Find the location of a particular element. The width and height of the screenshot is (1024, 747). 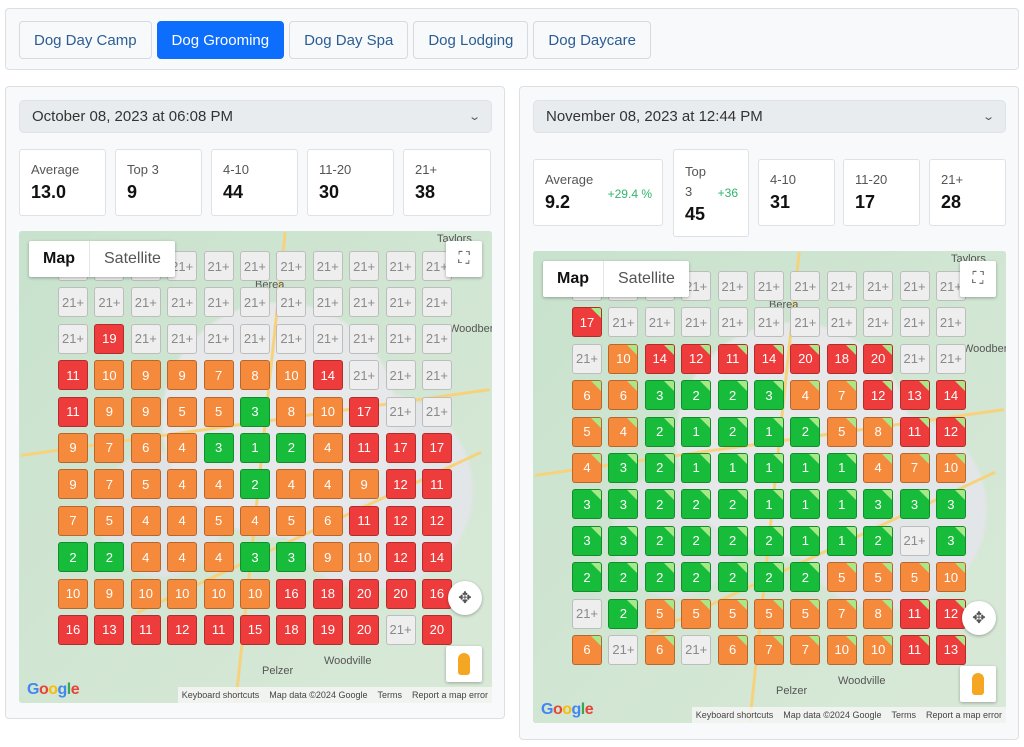

terms-link: Terms is located at coordinates (903, 715).